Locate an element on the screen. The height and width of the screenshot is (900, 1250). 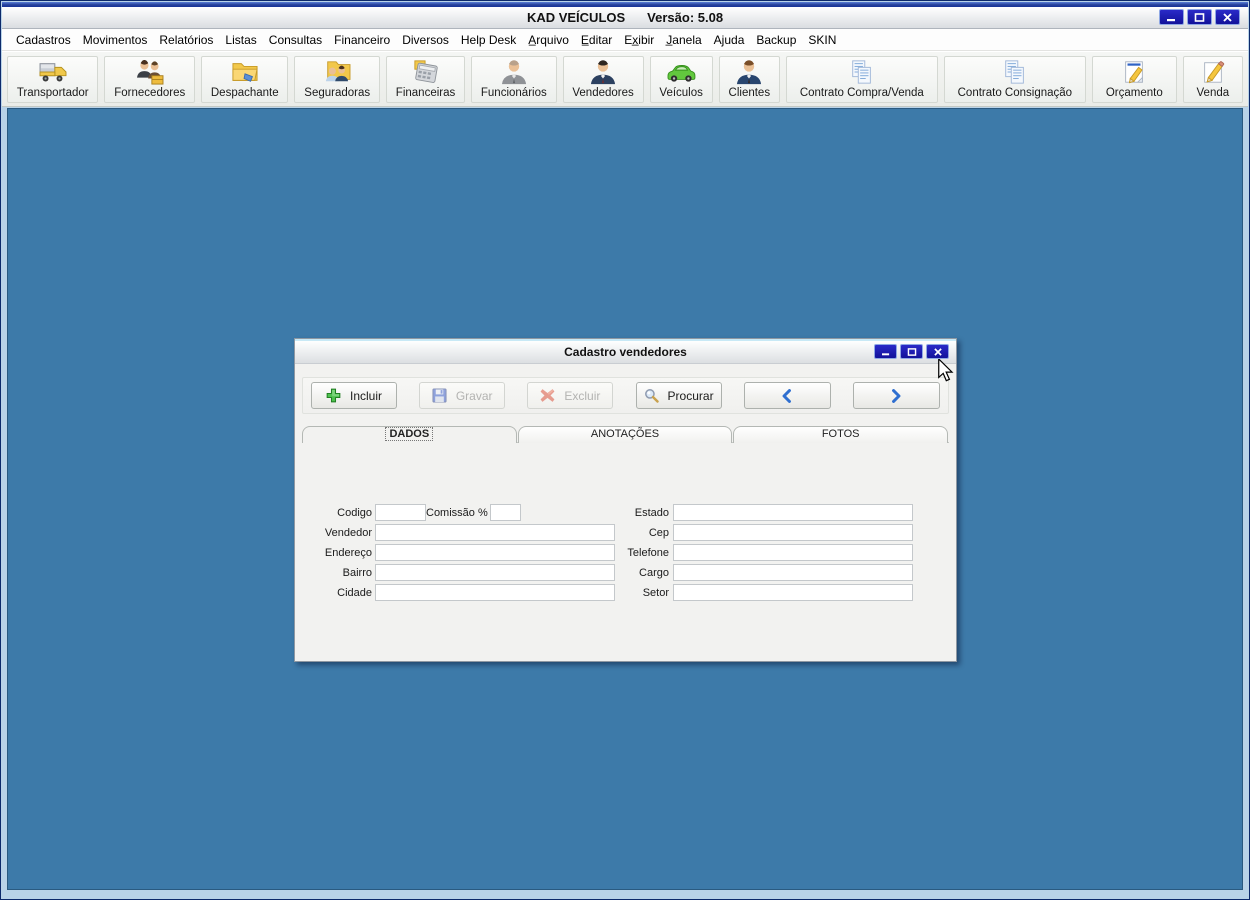
minimize-button is located at coordinates (1171, 17).